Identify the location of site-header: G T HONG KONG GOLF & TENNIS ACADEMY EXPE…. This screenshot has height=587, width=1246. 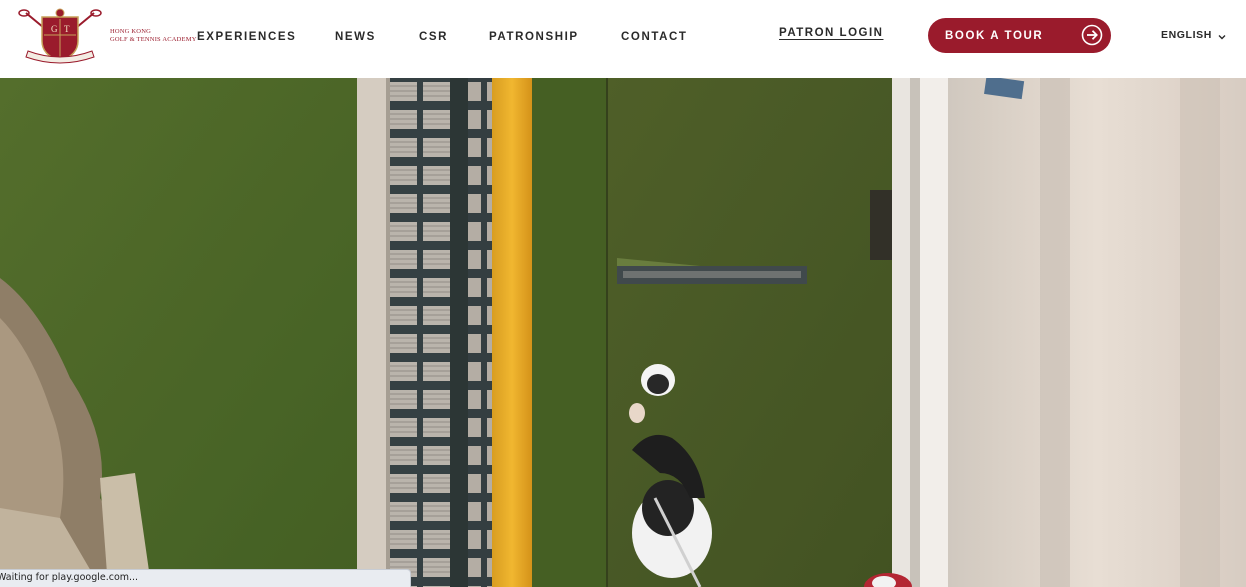
(623, 39).